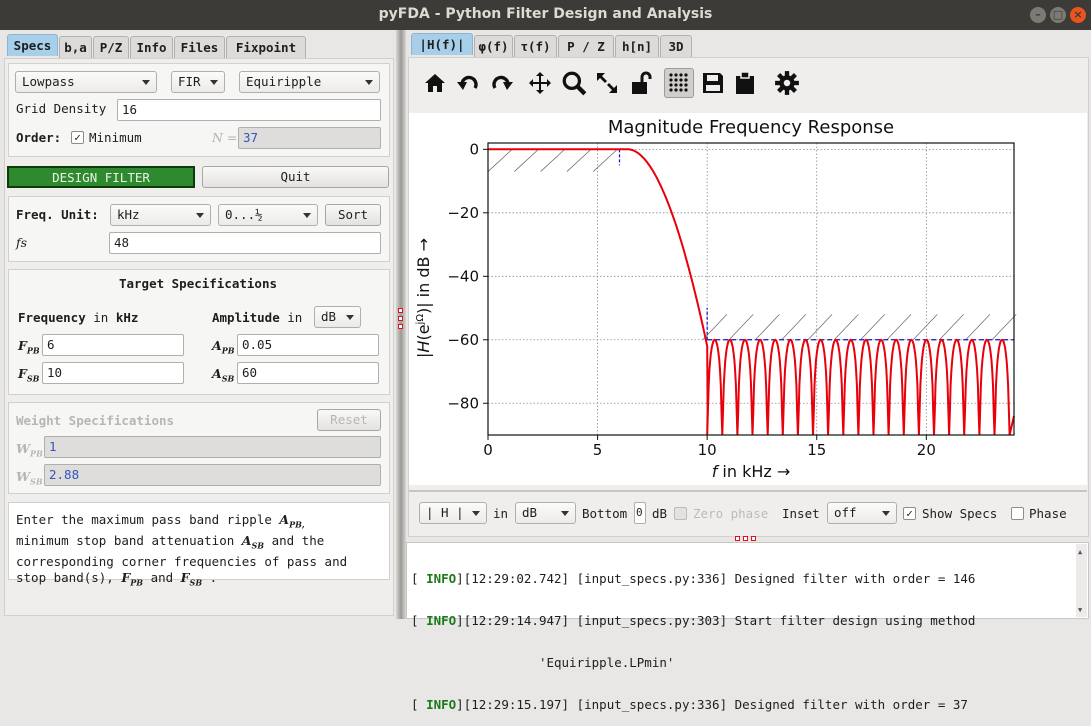 This screenshot has width=1091, height=726. I want to click on frequency-label: Frequency, so click(52, 317).